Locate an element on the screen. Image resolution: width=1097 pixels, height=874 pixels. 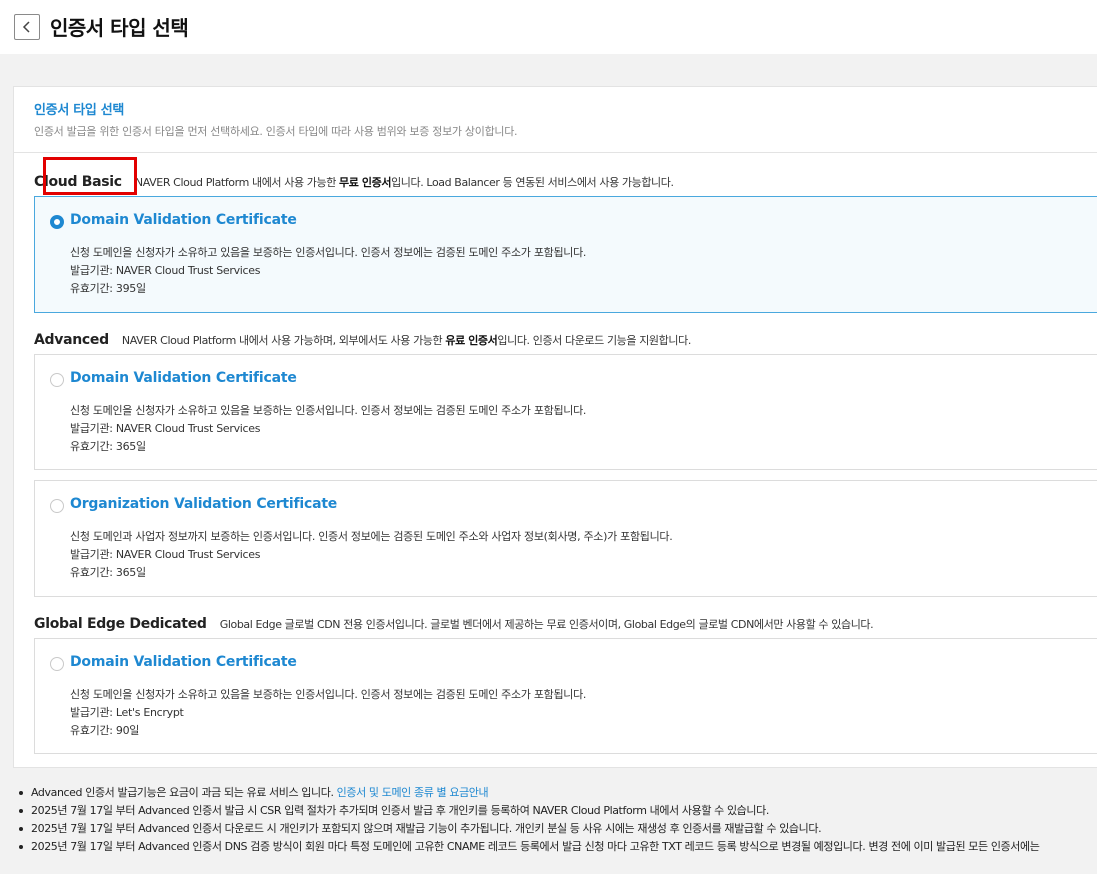
chevron-left-icon is located at coordinates (26, 27).